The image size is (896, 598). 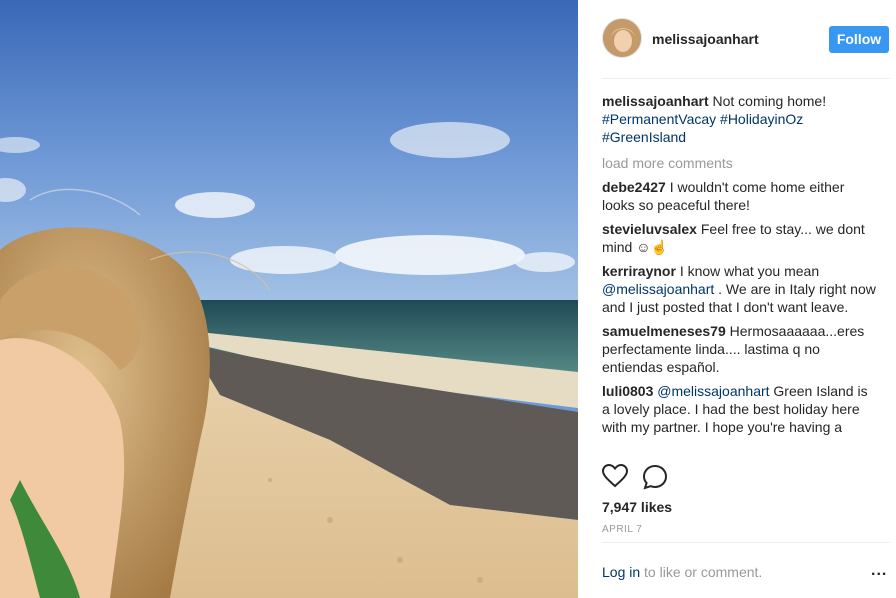 I want to click on comment-username: luli0803, so click(x=627, y=391).